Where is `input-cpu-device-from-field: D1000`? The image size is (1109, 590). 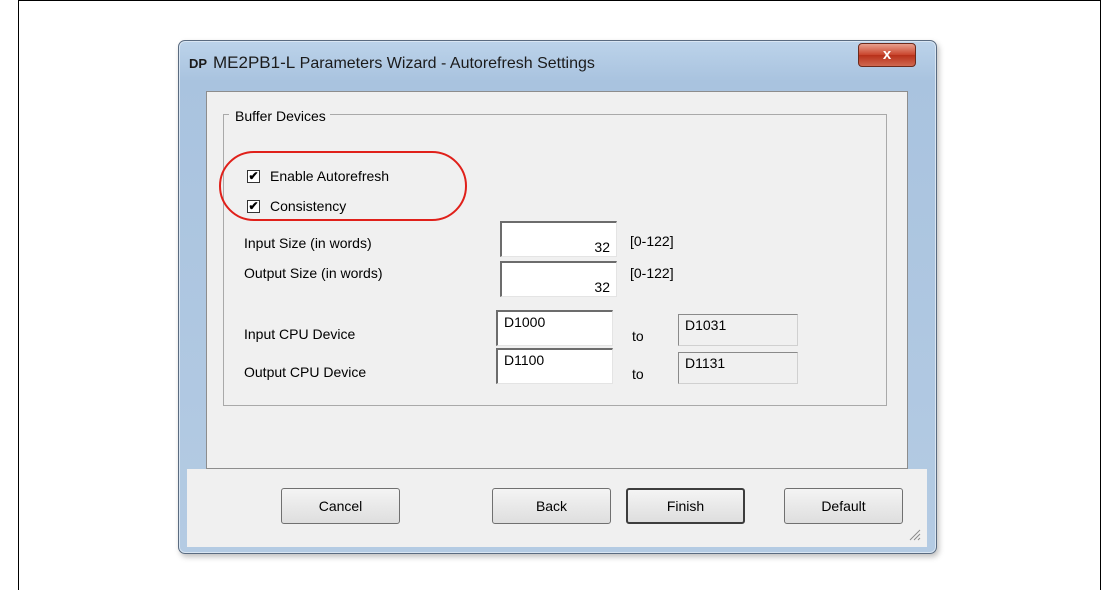 input-cpu-device-from-field: D1000 is located at coordinates (554, 328).